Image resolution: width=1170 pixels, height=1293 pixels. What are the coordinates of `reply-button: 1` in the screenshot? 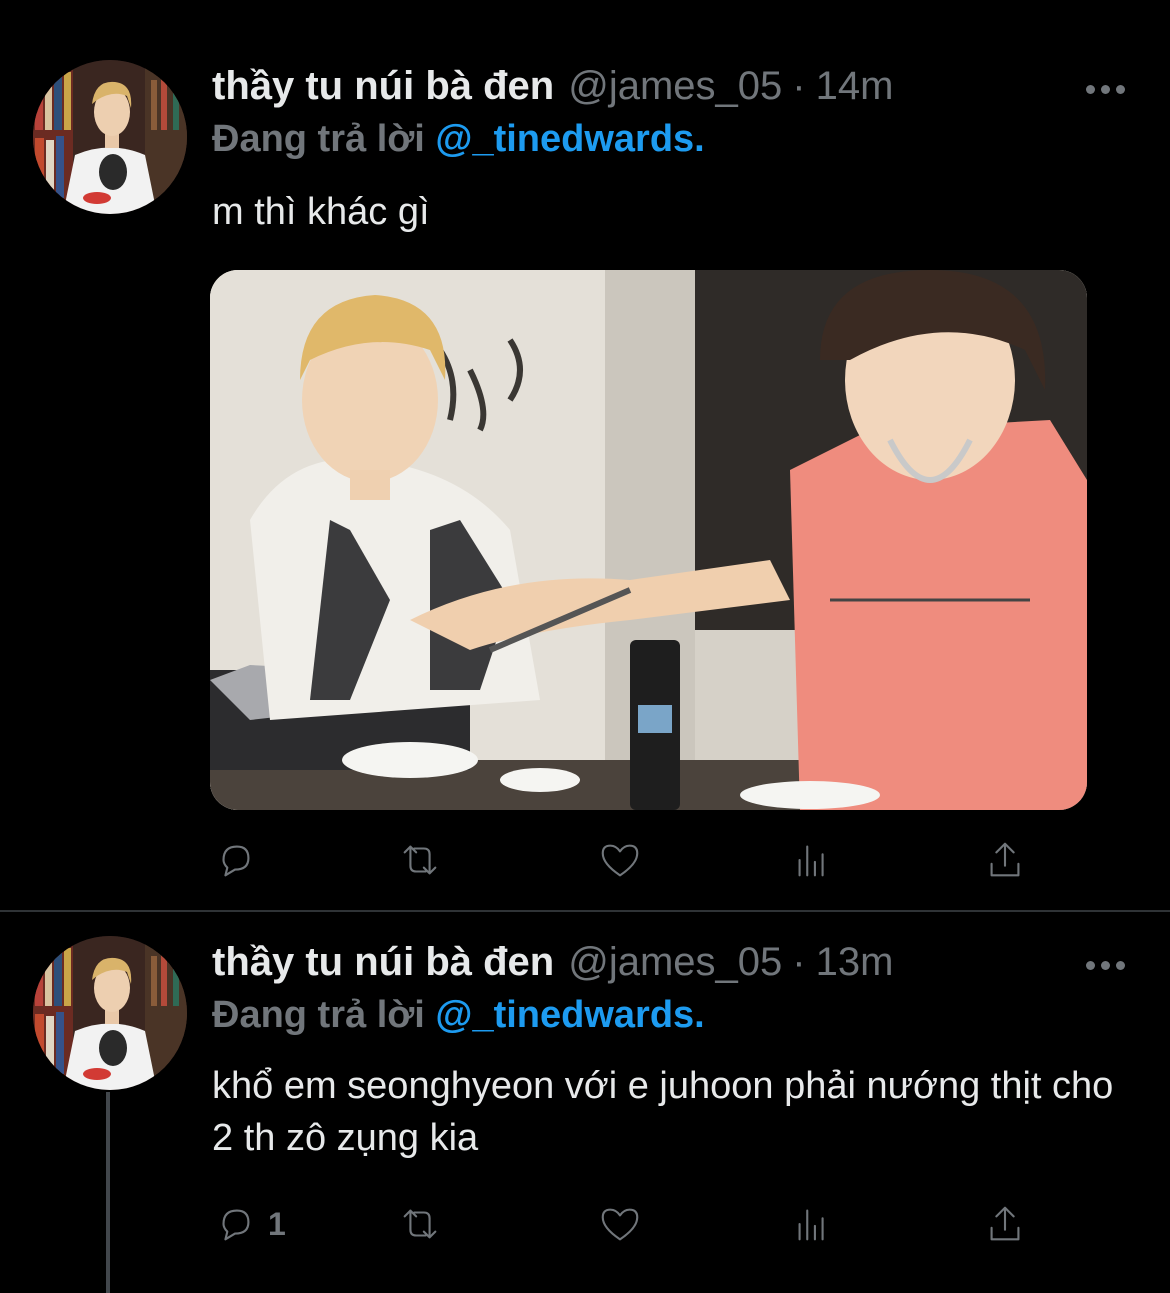 It's located at (249, 1224).